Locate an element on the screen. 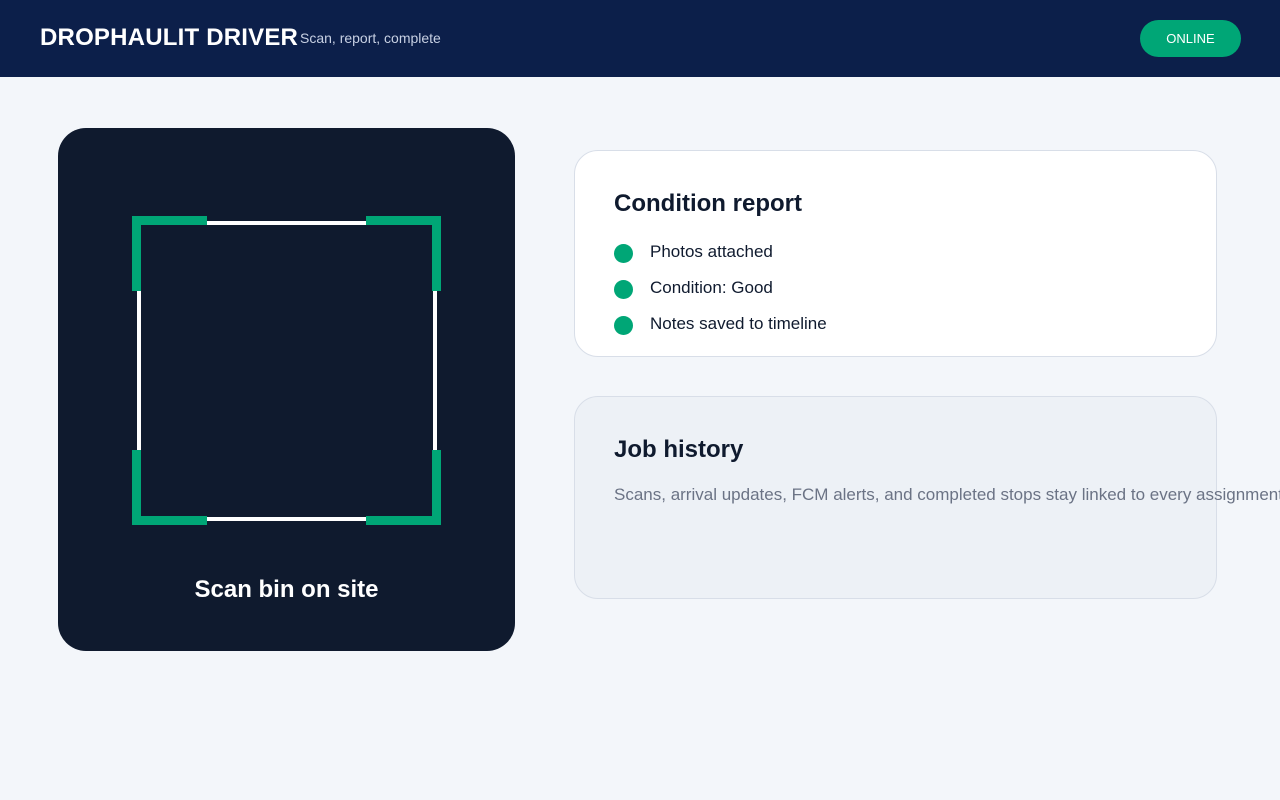 The height and width of the screenshot is (800, 1280). condition-report-title: Condition report is located at coordinates (708, 203).